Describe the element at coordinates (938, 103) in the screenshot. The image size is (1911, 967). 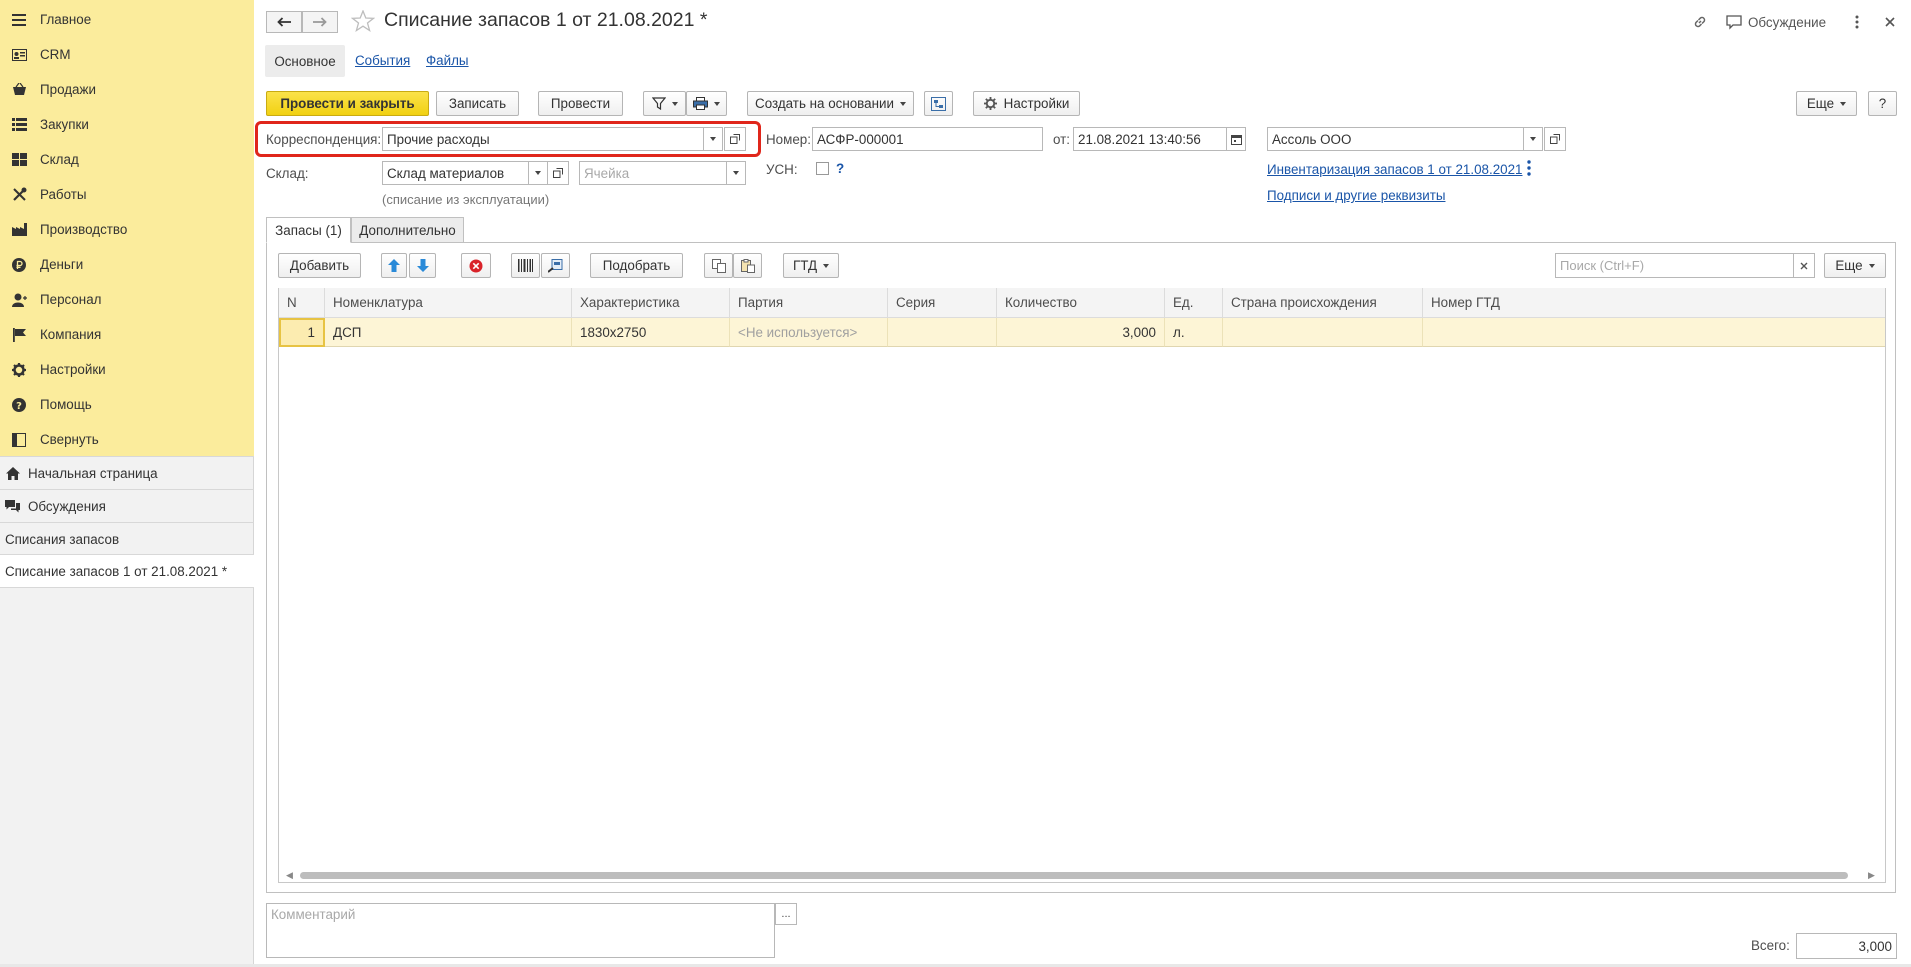
I see `structure-of-subordination-button` at that location.